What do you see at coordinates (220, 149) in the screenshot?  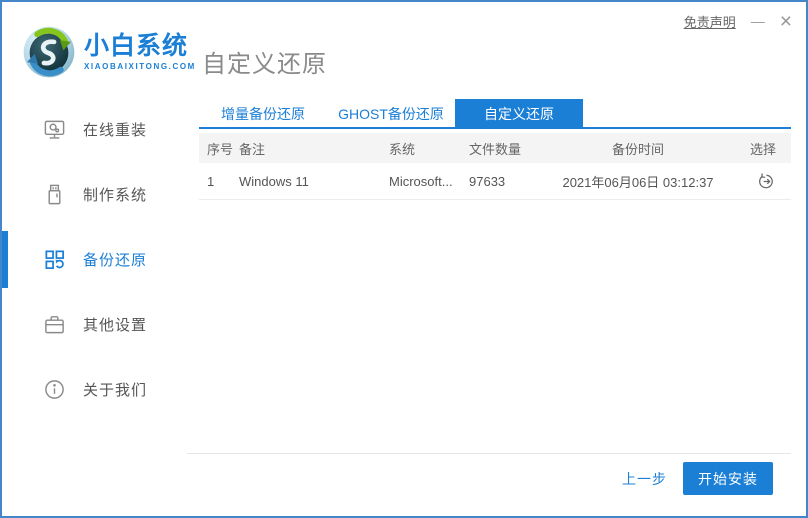 I see `col-header-seq: 序号` at bounding box center [220, 149].